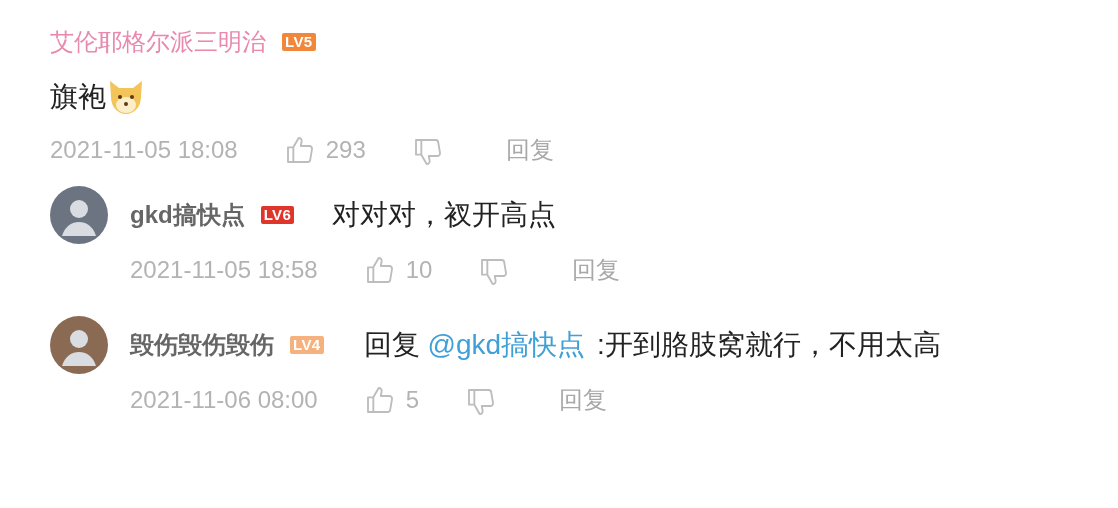 Image resolution: width=1118 pixels, height=508 pixels. What do you see at coordinates (769, 345) in the screenshot?
I see `reply-text: :开到胳肢窝就行，不用太高` at bounding box center [769, 345].